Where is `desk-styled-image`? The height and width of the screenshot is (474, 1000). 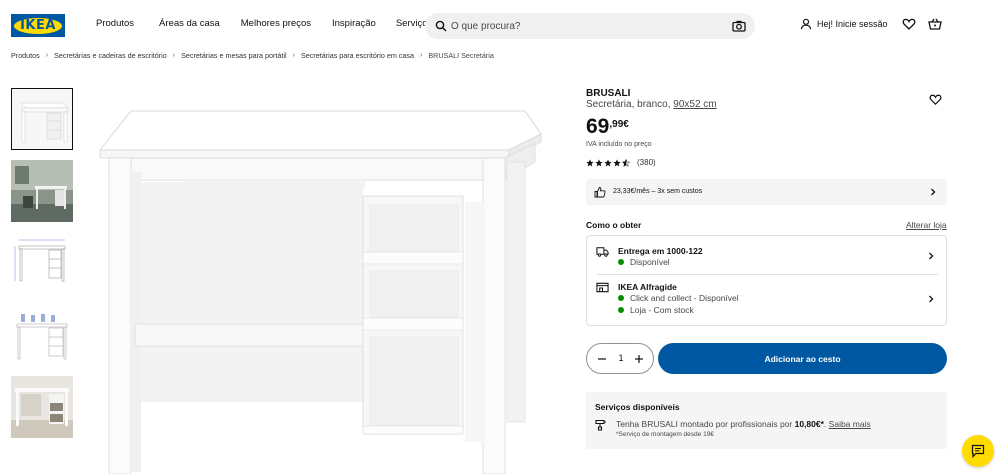 desk-styled-image is located at coordinates (42, 335).